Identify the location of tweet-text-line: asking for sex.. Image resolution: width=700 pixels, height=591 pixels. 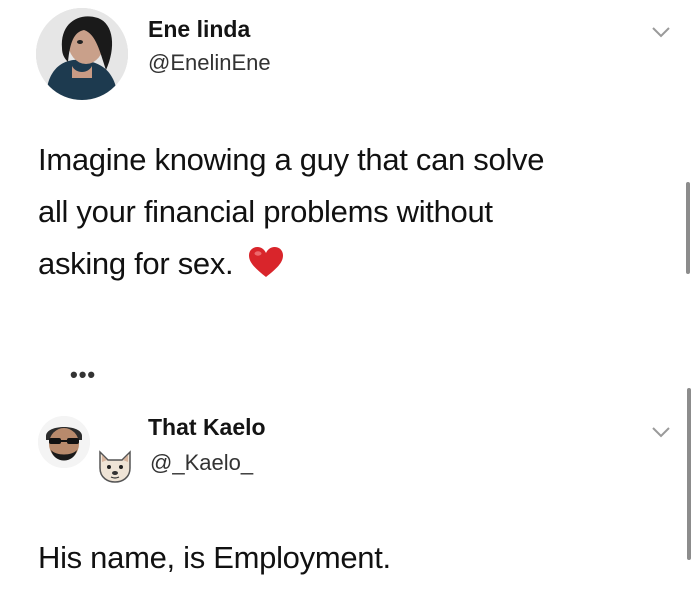
(358, 264).